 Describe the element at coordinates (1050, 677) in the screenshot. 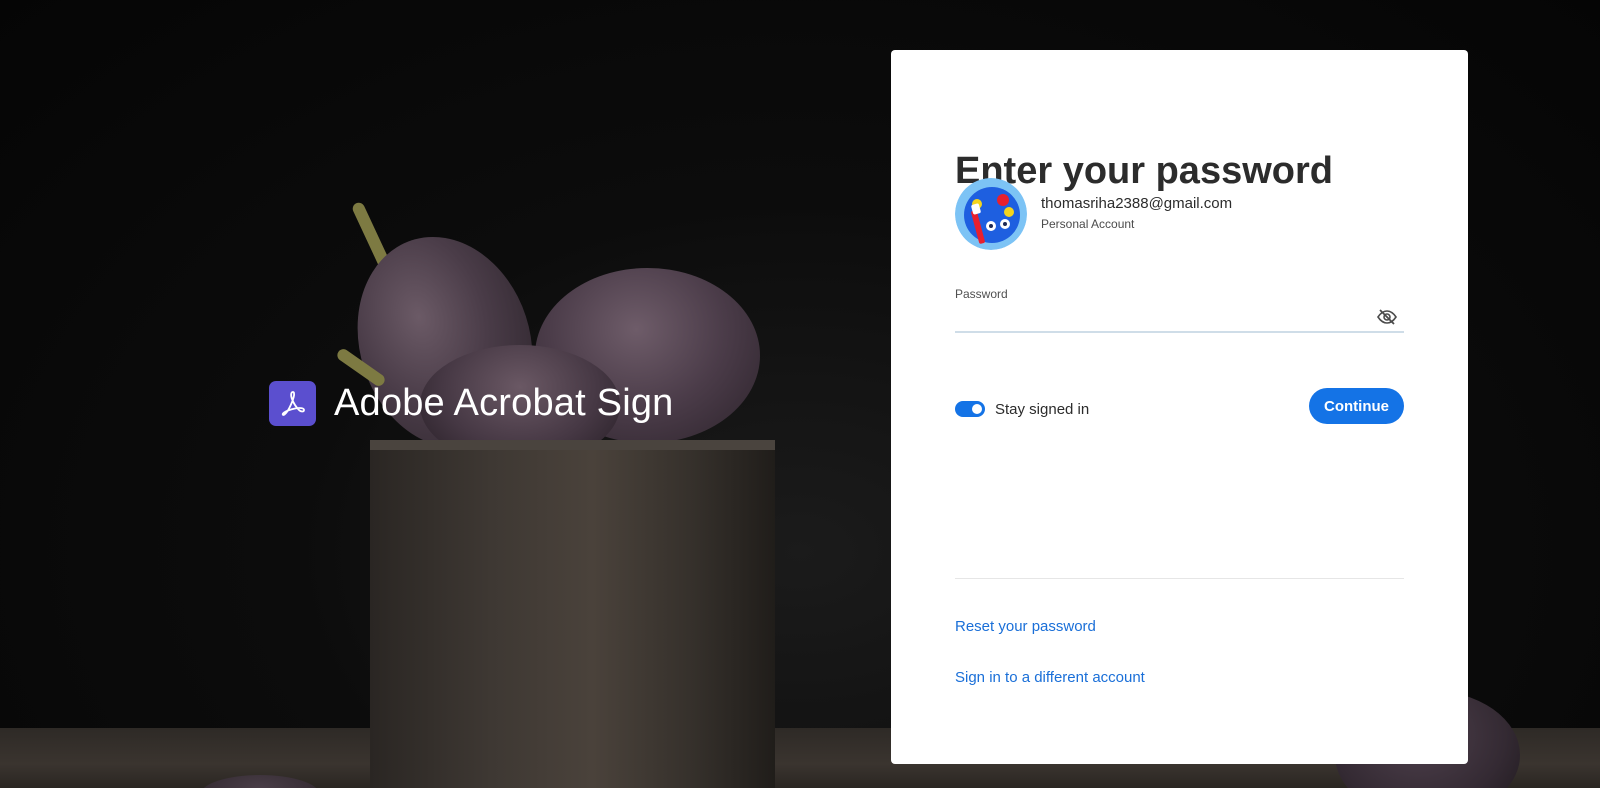

I see `different-account-link: Sign in to a different account` at that location.